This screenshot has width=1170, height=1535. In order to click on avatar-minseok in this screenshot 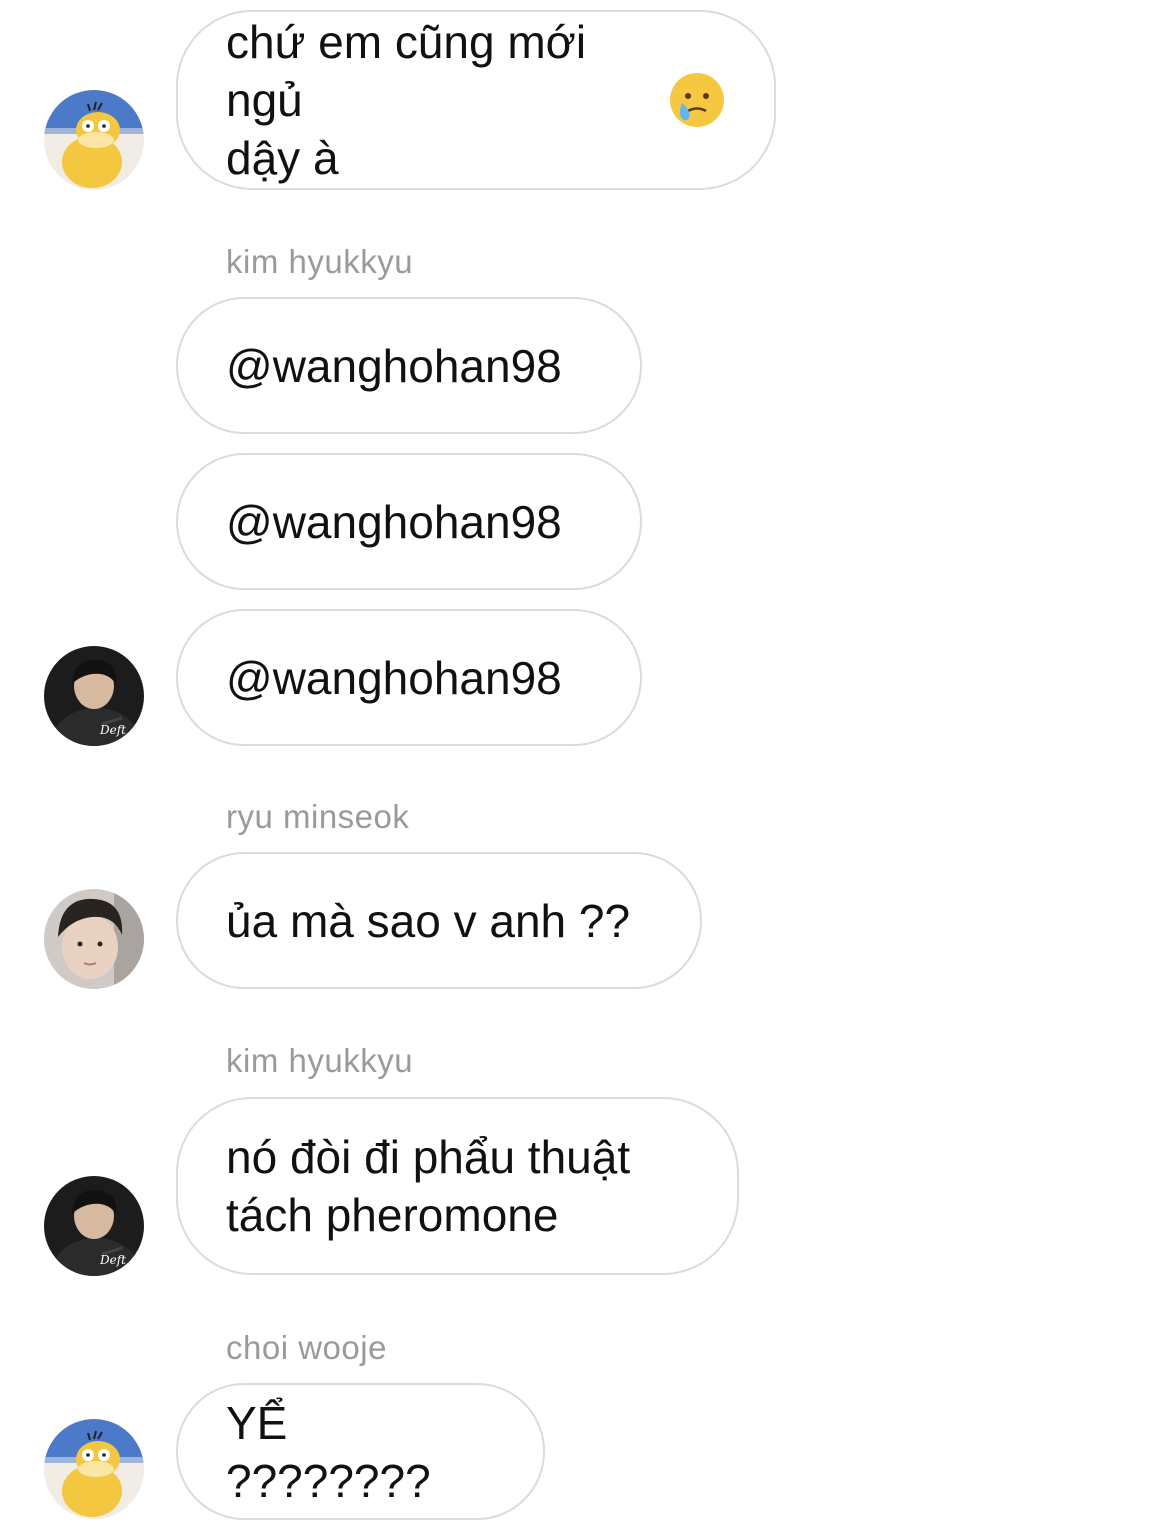, I will do `click(94, 939)`.